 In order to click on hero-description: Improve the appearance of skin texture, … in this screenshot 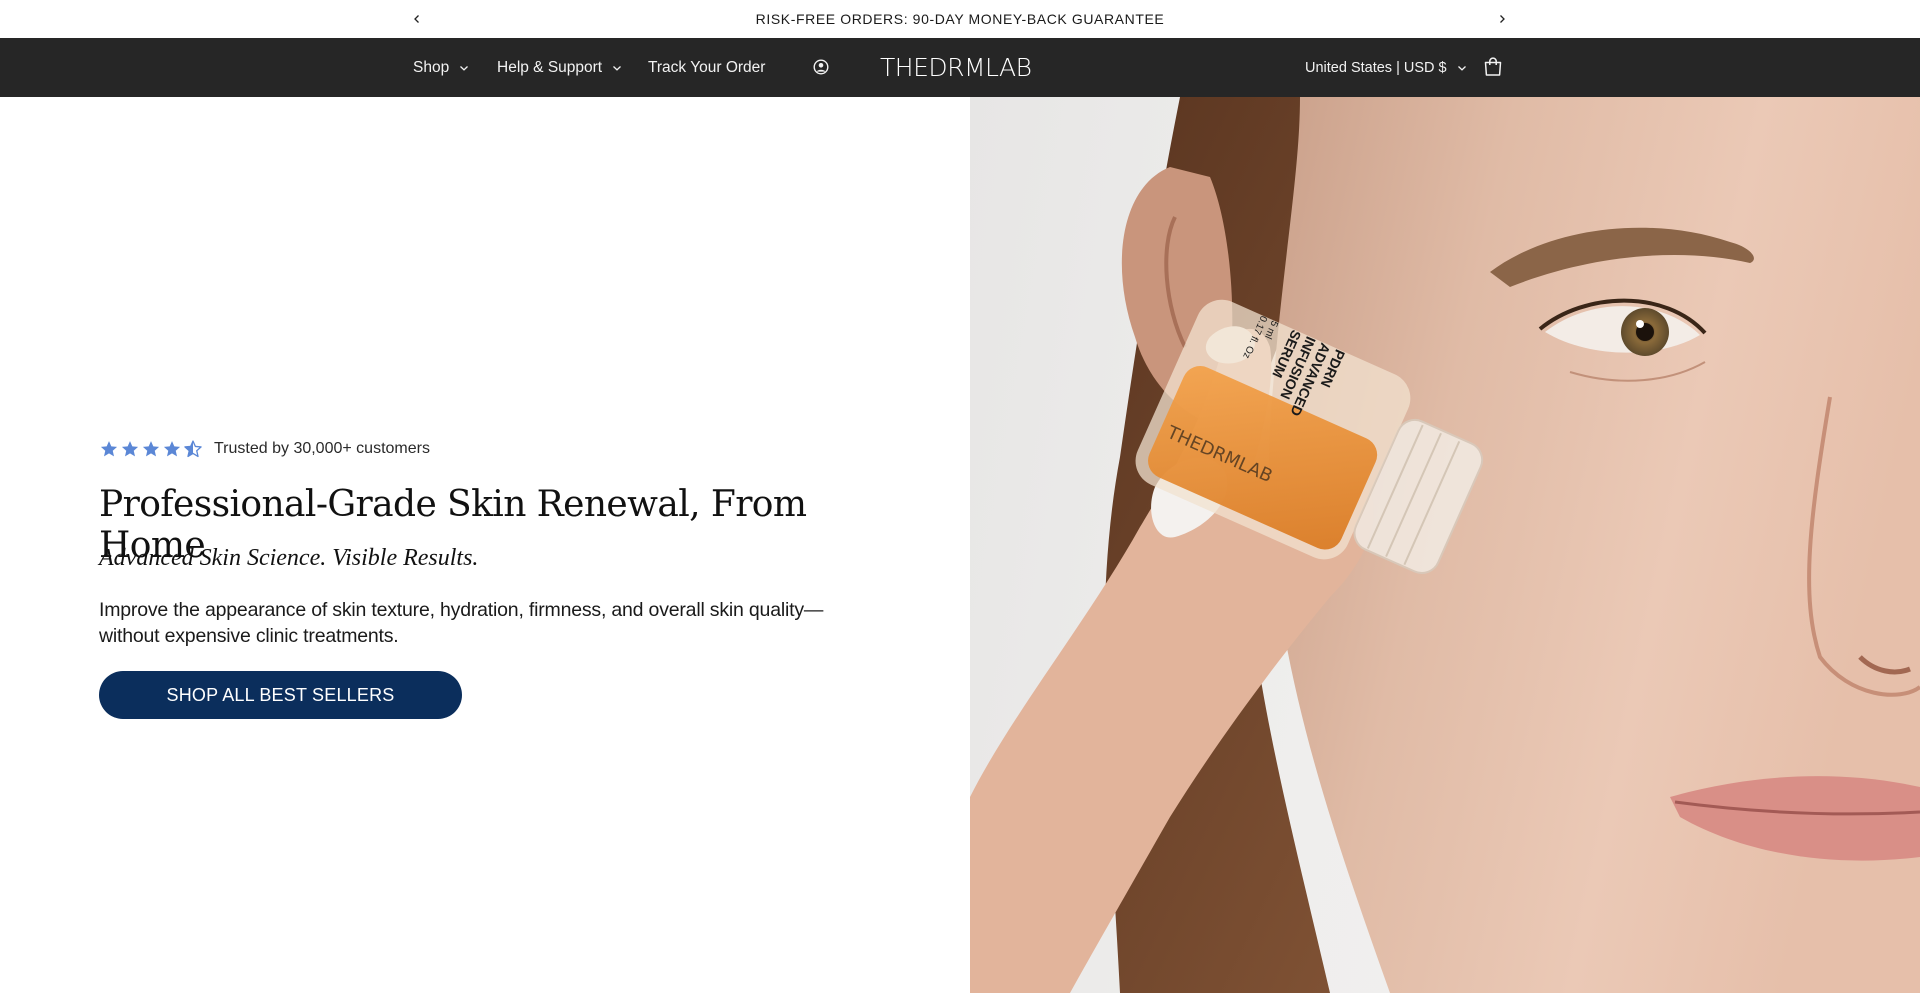, I will do `click(461, 623)`.